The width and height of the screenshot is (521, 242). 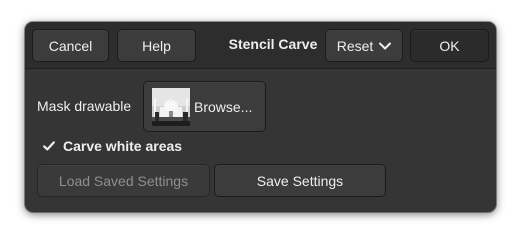 What do you see at coordinates (171, 106) in the screenshot?
I see `image-thumbnail-icon` at bounding box center [171, 106].